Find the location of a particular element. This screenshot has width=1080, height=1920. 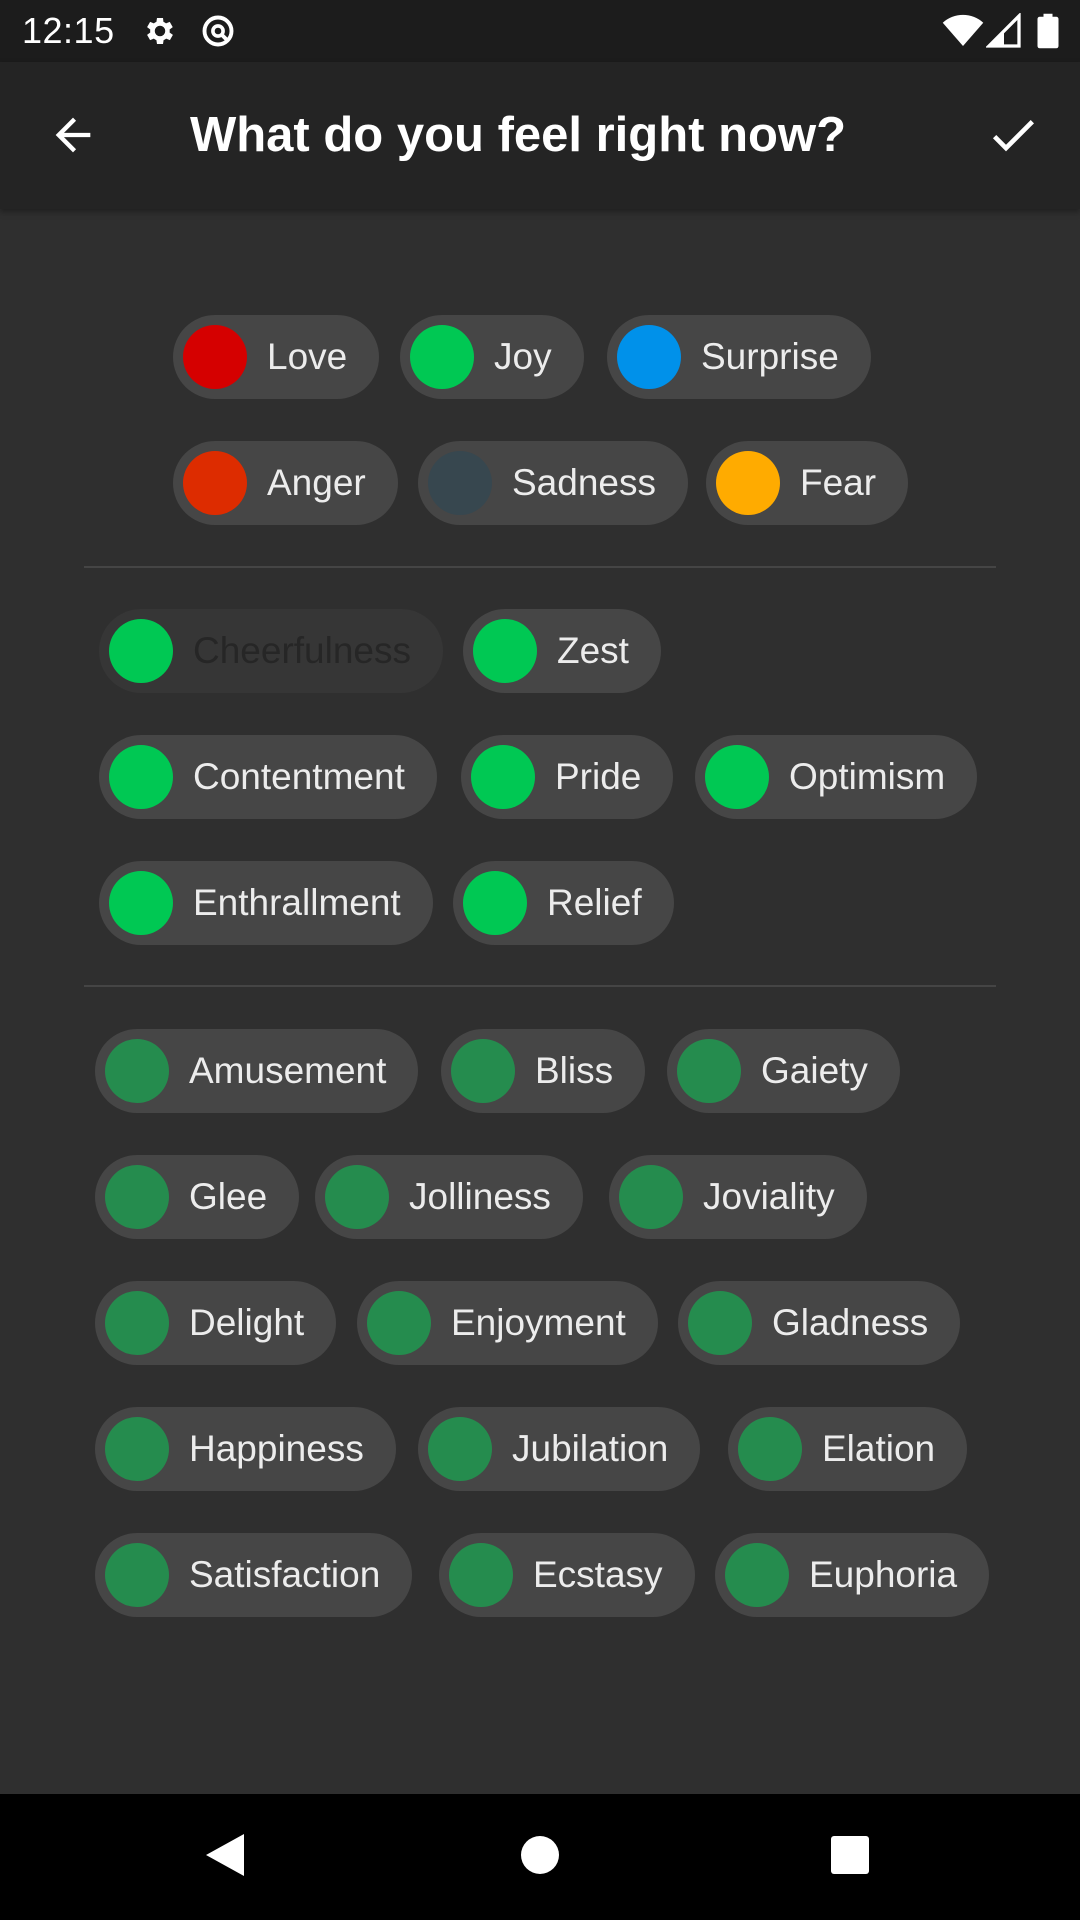

emotion-label: Sadness is located at coordinates (584, 482).